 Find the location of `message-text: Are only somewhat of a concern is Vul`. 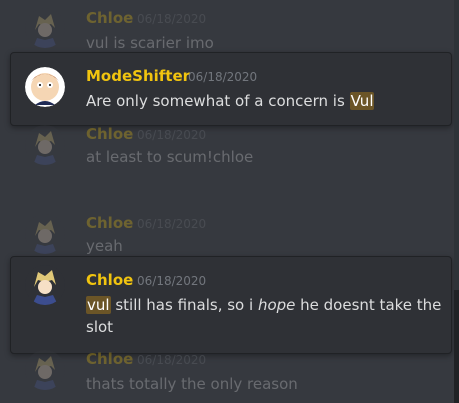

message-text: Are only somewhat of a concern is Vul is located at coordinates (230, 101).